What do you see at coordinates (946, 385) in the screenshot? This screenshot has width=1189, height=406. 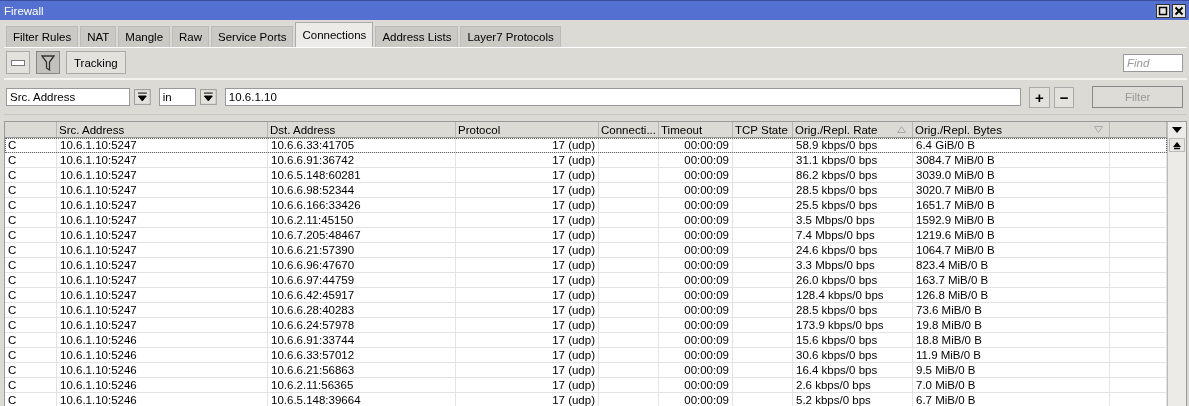 I see `table-cell: 7.0 MiB/0 B` at bounding box center [946, 385].